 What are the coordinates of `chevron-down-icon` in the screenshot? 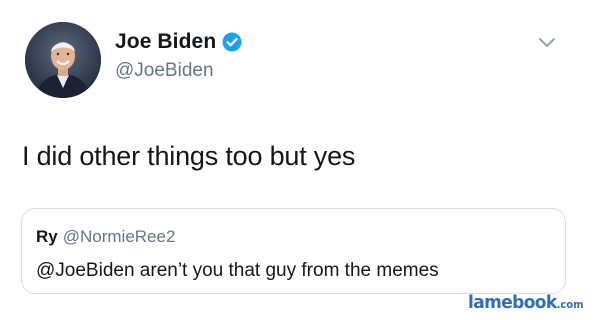 It's located at (547, 43).